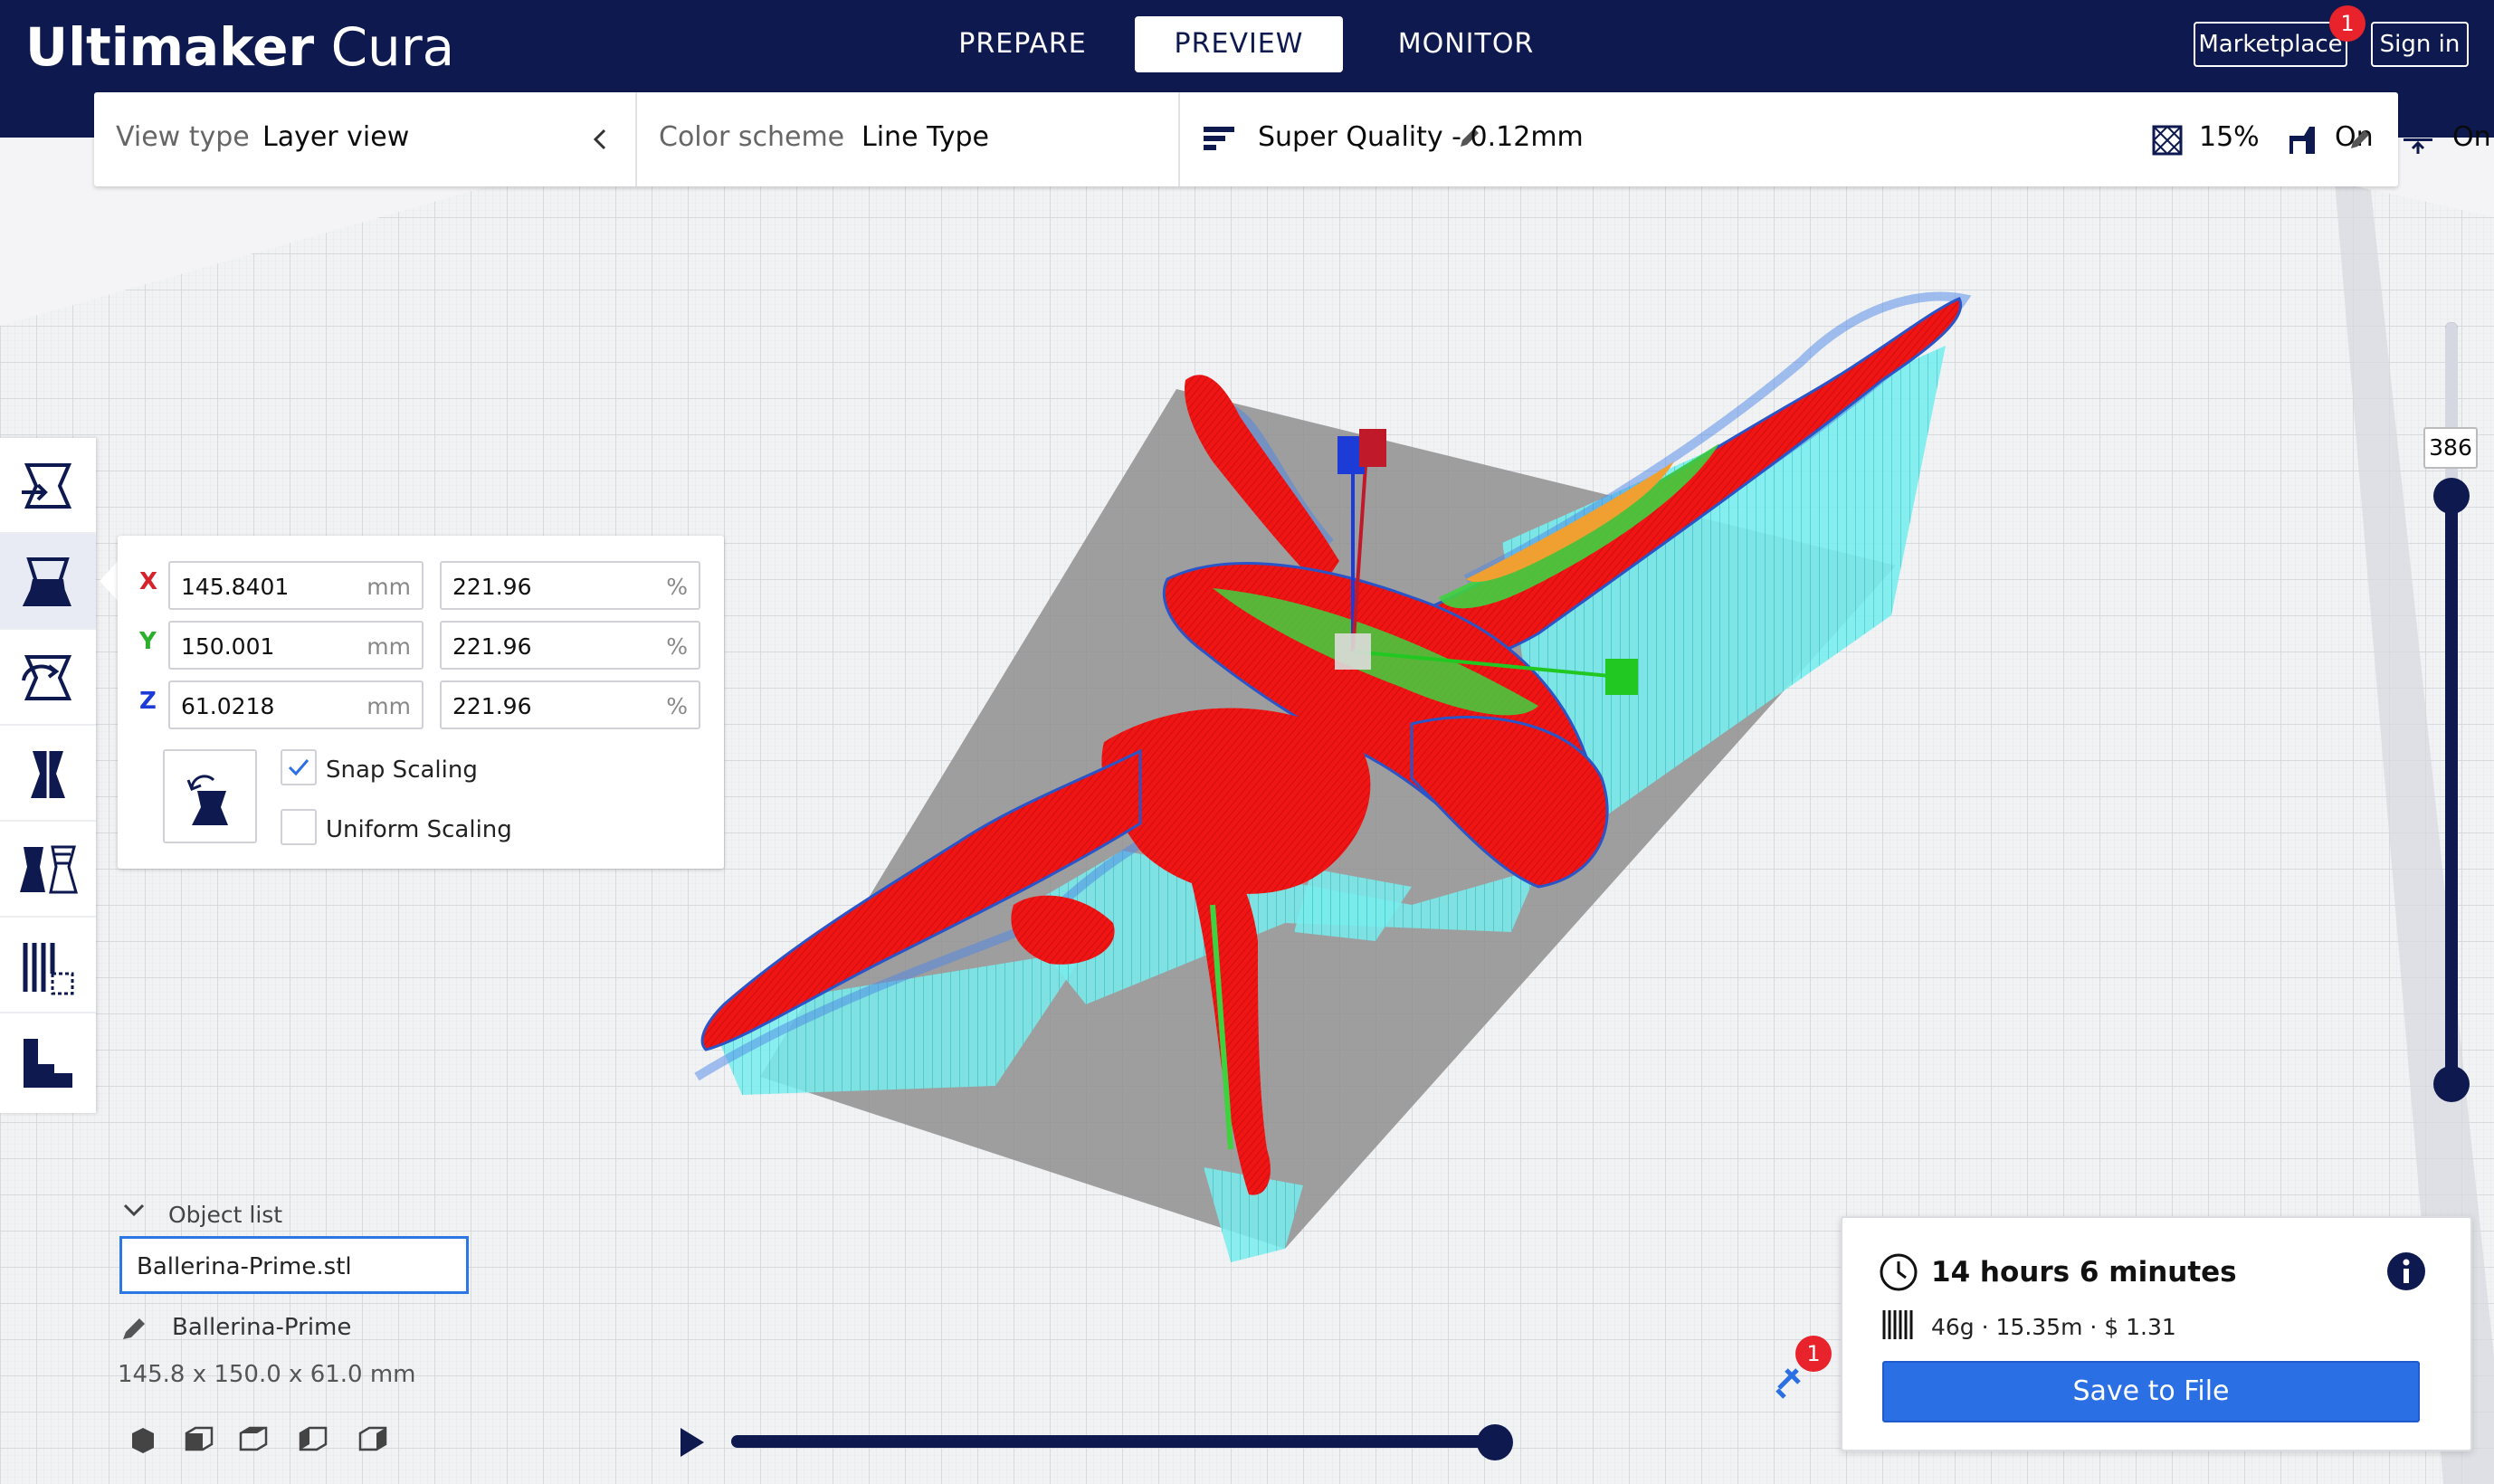  What do you see at coordinates (148, 581) in the screenshot?
I see `x-axis-label: X` at bounding box center [148, 581].